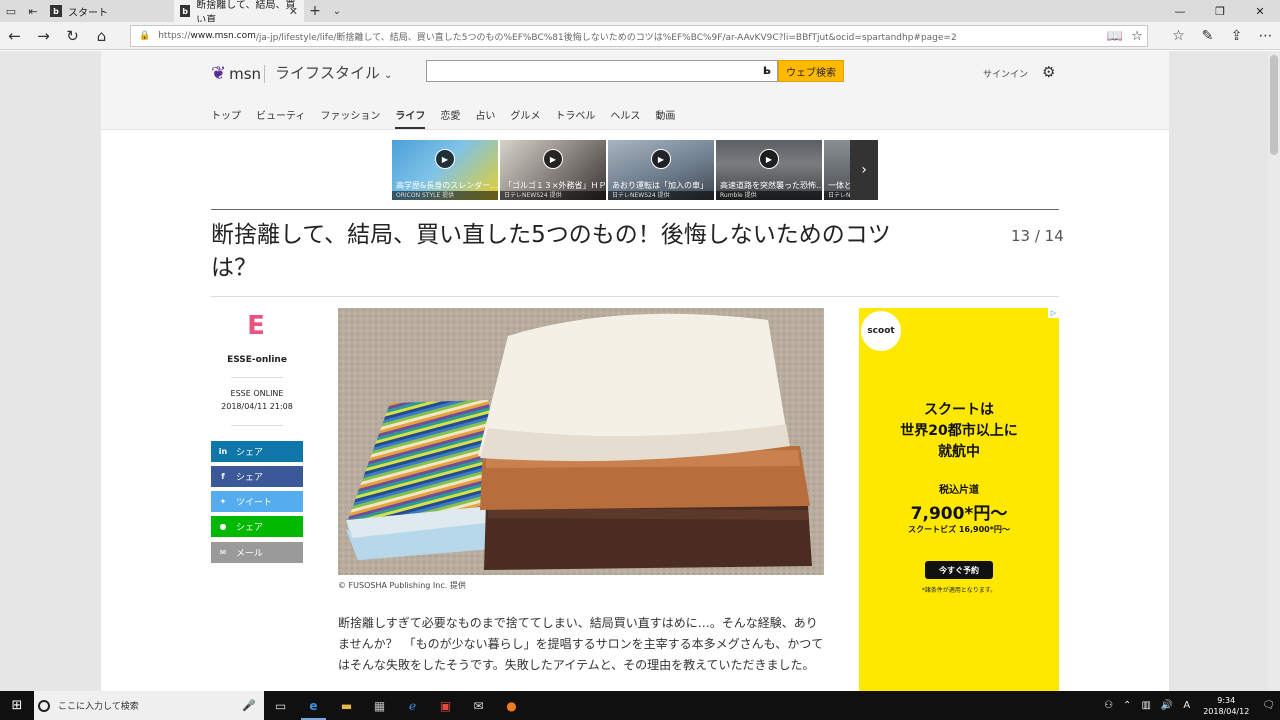 The image size is (1280, 720). I want to click on minimize-icon: —, so click(1180, 11).